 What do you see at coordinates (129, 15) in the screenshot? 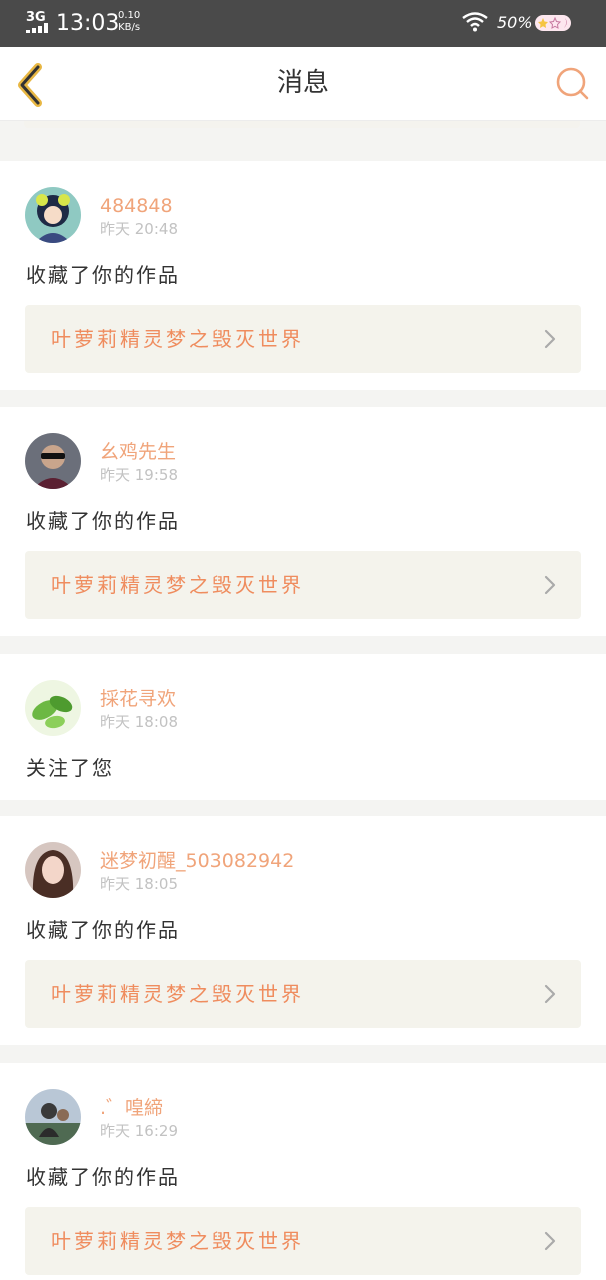
I see `speed-value: 0.10` at bounding box center [129, 15].